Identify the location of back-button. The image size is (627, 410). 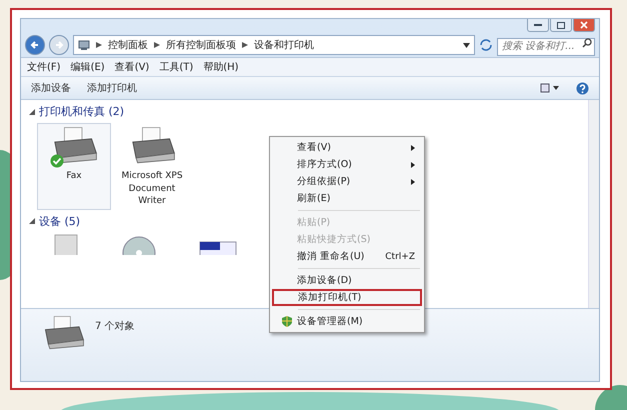
(35, 45).